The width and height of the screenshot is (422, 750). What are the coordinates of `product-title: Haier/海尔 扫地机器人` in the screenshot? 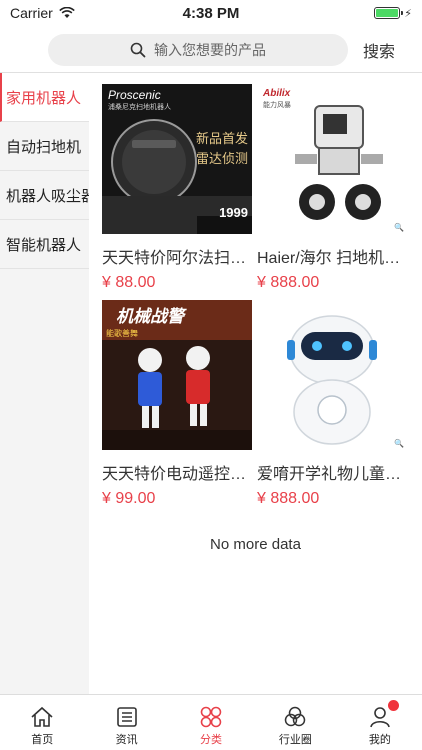 It's located at (331, 256).